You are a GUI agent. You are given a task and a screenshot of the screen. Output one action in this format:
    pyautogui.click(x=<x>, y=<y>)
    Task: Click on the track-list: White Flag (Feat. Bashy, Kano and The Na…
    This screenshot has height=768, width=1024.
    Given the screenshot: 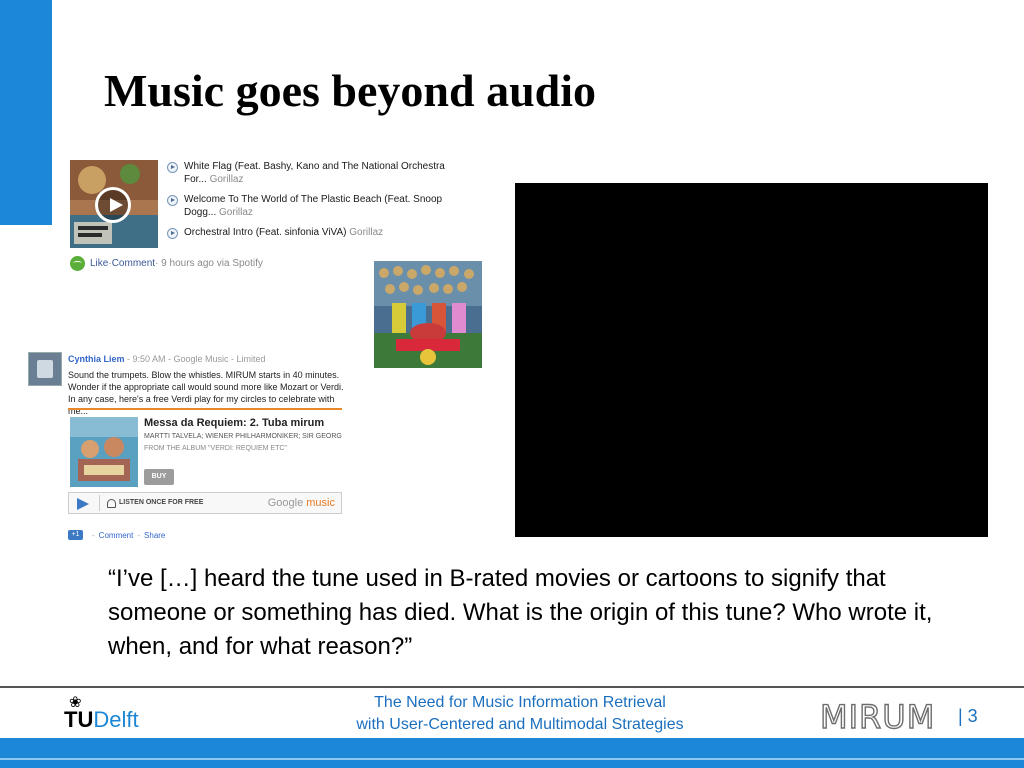 What is the action you would take?
    pyautogui.click(x=317, y=203)
    